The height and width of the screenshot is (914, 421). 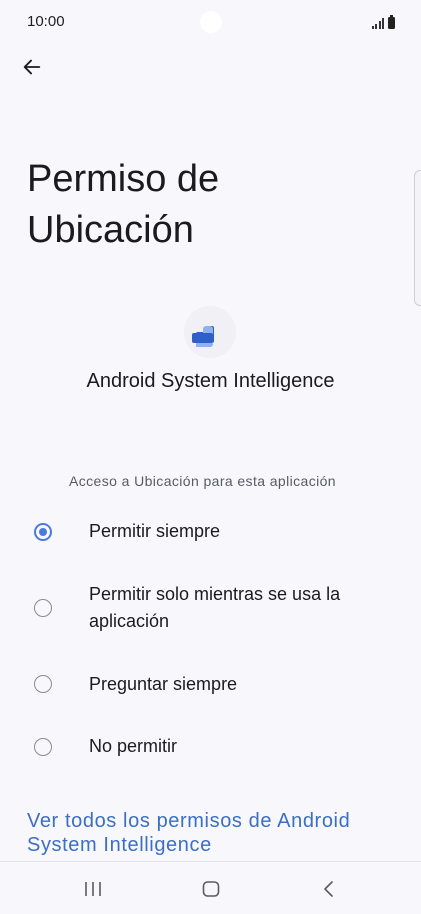 What do you see at coordinates (377, 23) in the screenshot?
I see `signal-icon` at bounding box center [377, 23].